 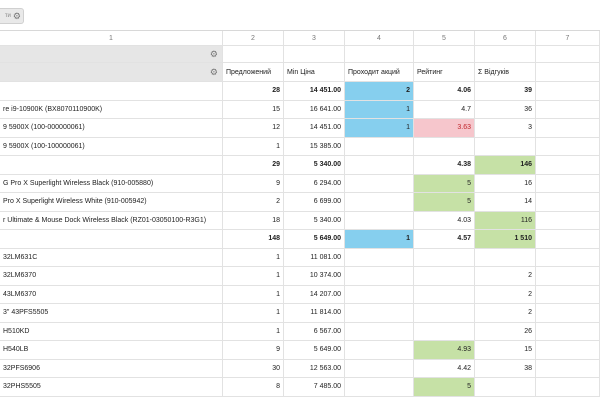 What do you see at coordinates (111, 313) in the screenshot?
I see `row-label: 3" 43PFS5505` at bounding box center [111, 313].